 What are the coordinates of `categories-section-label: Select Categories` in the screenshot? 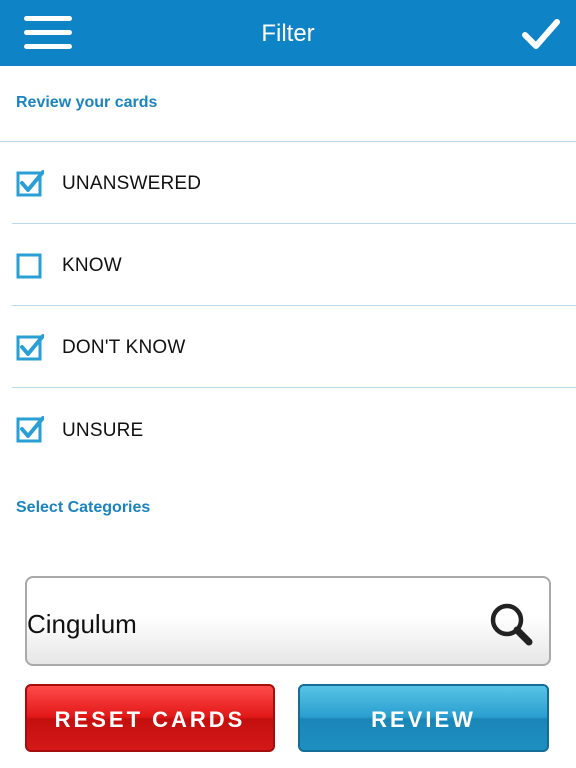 It's located at (83, 507).